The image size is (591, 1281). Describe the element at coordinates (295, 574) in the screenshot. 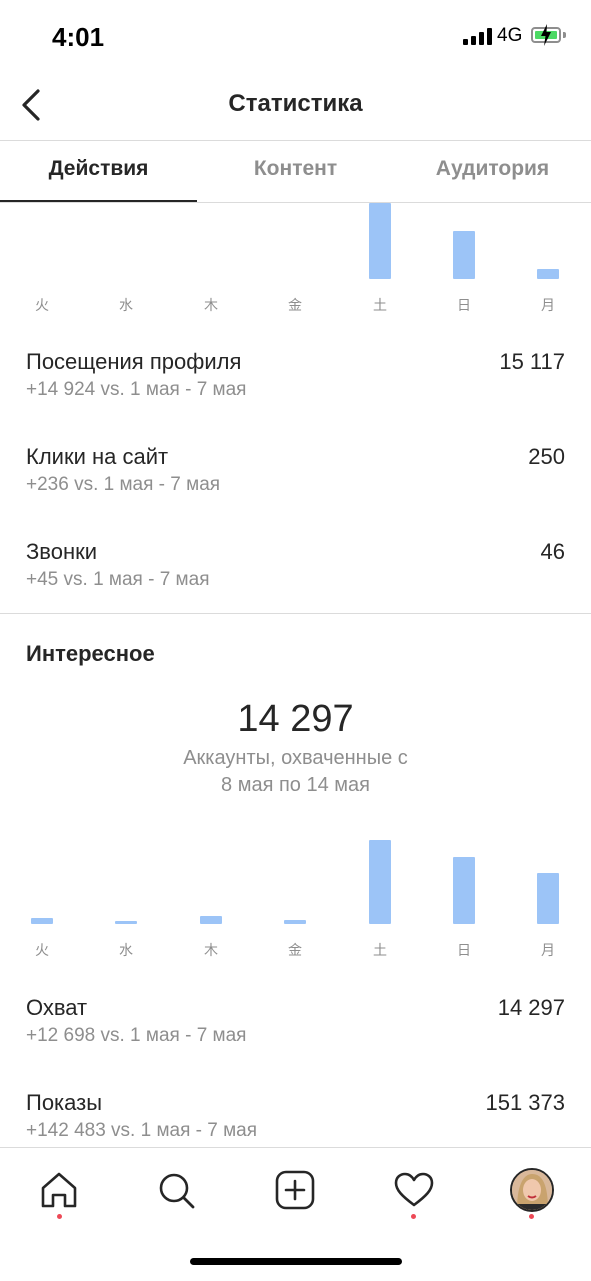

I see `metric-row-calls: Звонки 46 +45 vs. 1 мая - 7 мая` at that location.